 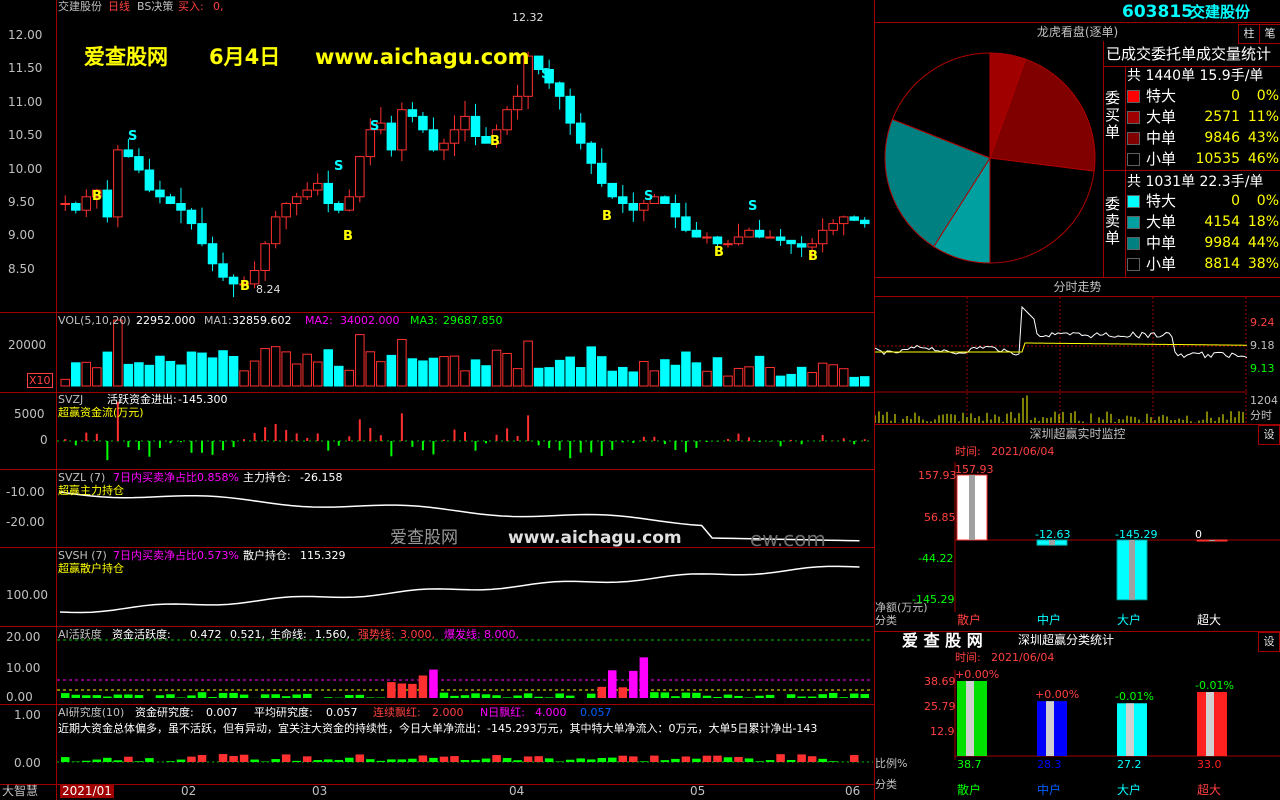 What do you see at coordinates (321, 477) in the screenshot?
I see `svzl-value: -26.158` at bounding box center [321, 477].